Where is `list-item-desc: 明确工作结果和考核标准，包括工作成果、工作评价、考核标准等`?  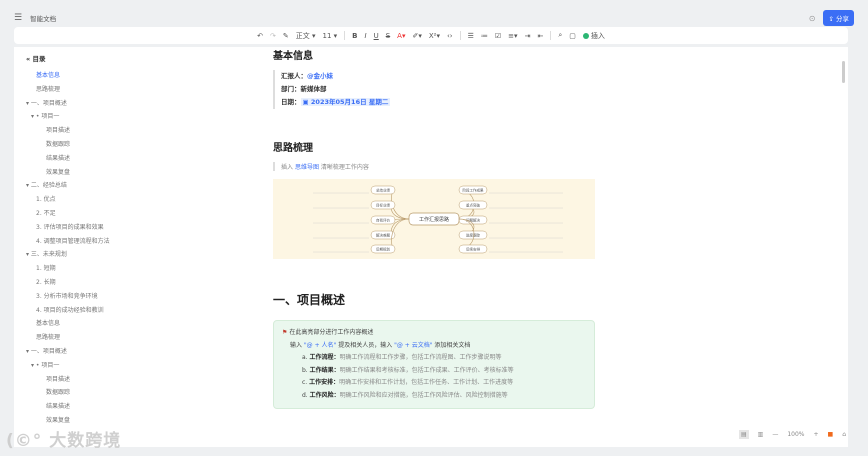
list-item-desc: 明确工作结果和考核标准，包括工作成果、工作评价、考核标准等 is located at coordinates (426, 370).